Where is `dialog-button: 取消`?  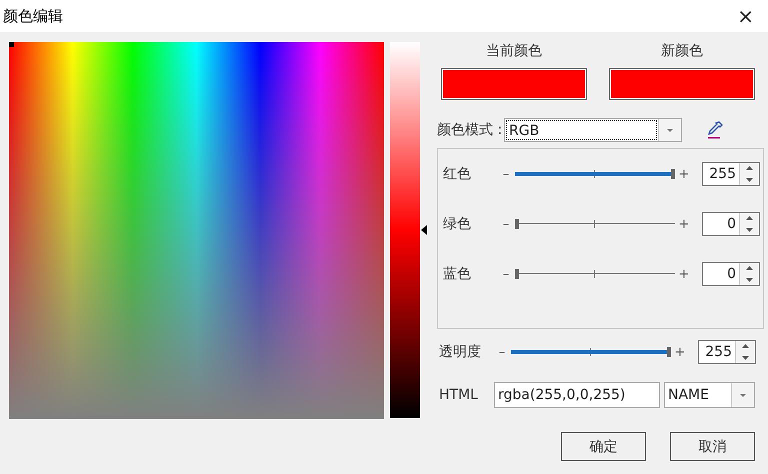
dialog-button: 取消 is located at coordinates (712, 446).